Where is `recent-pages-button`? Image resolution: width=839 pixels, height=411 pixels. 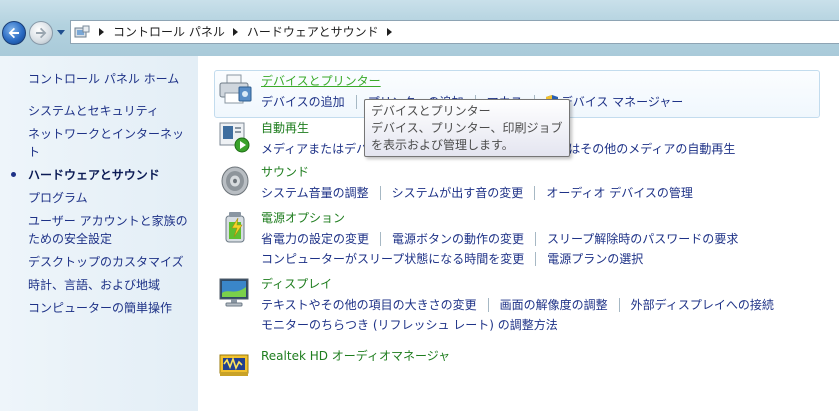 recent-pages-button is located at coordinates (61, 33).